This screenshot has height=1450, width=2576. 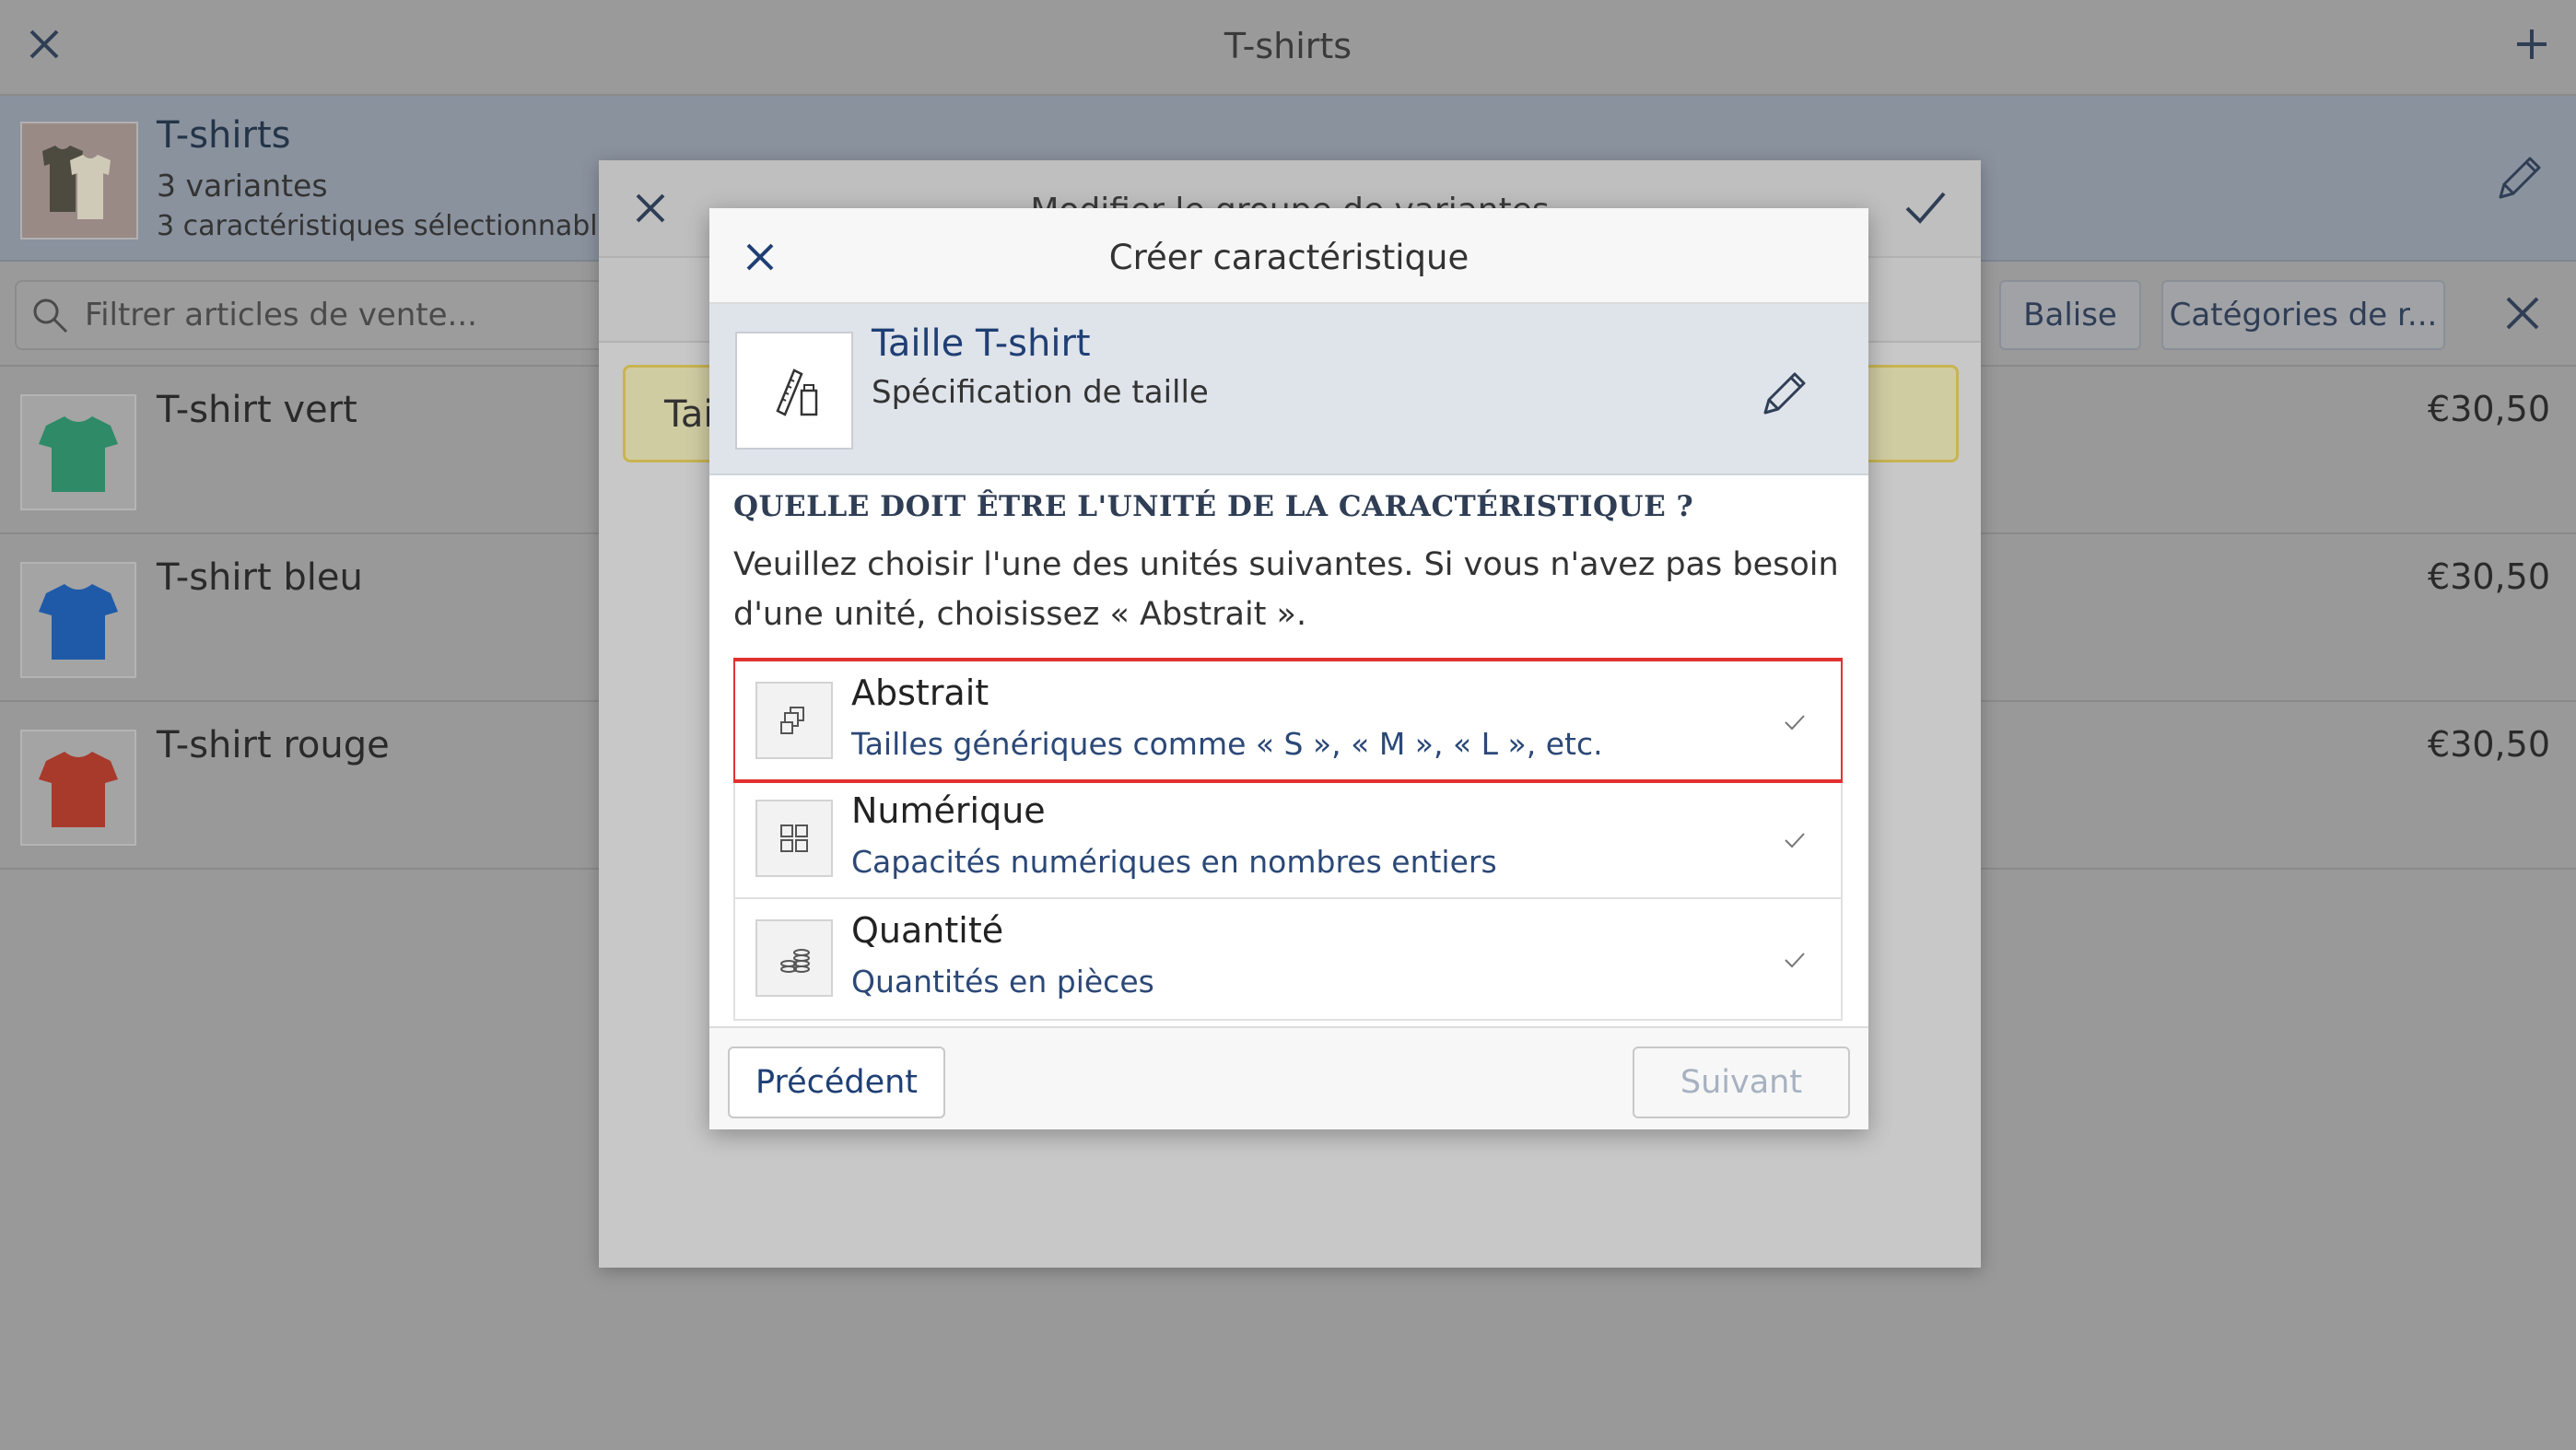 What do you see at coordinates (1002, 982) in the screenshot?
I see `option-subtitle: Quantités en pièces` at bounding box center [1002, 982].